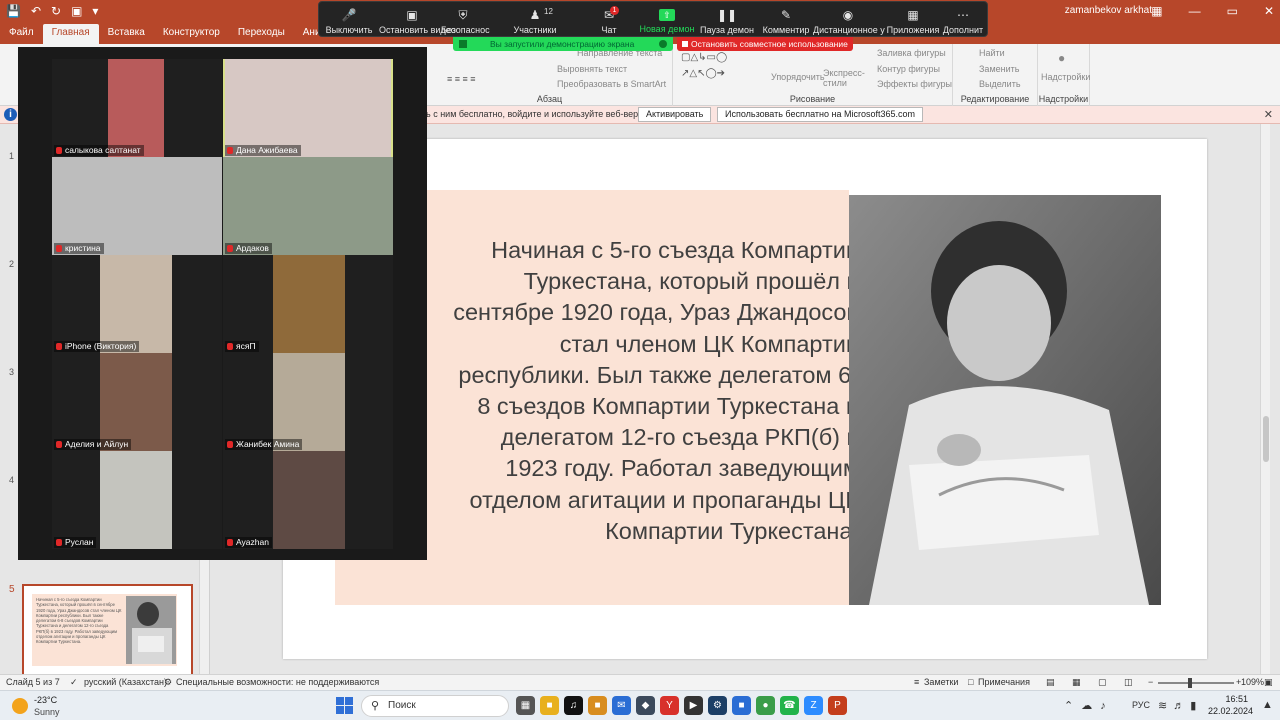  What do you see at coordinates (645, 705) in the screenshot?
I see `app-icon: ◆` at bounding box center [645, 705].